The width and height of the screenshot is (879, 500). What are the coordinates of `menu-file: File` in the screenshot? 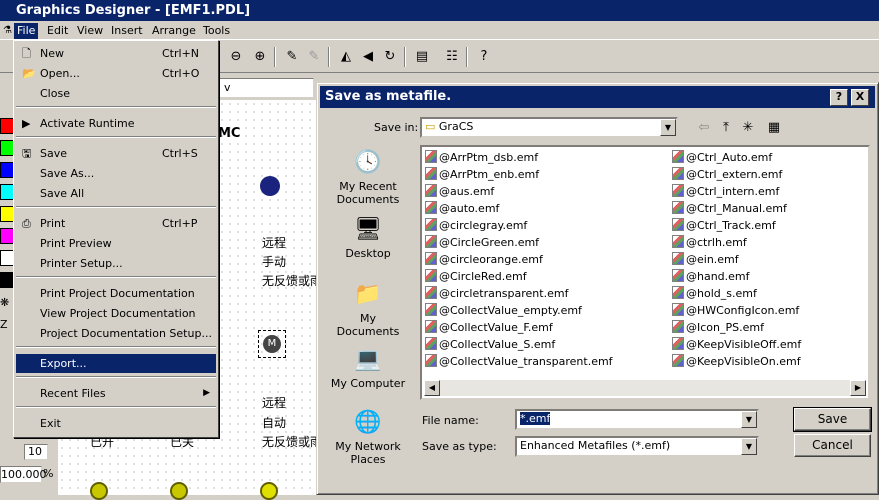 It's located at (26, 31).